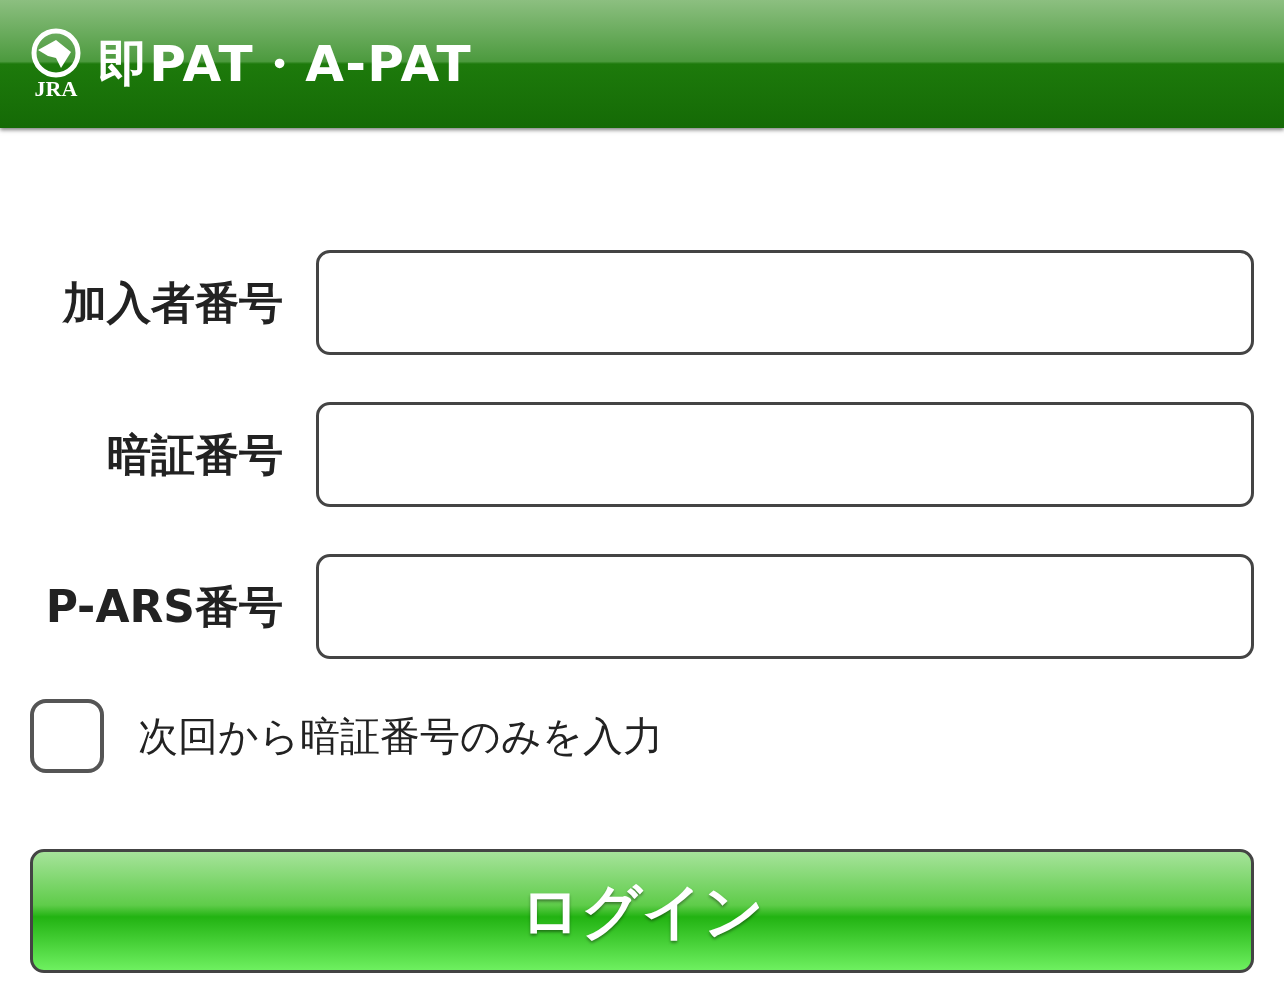  What do you see at coordinates (56, 89) in the screenshot?
I see `logo-text: JRA` at bounding box center [56, 89].